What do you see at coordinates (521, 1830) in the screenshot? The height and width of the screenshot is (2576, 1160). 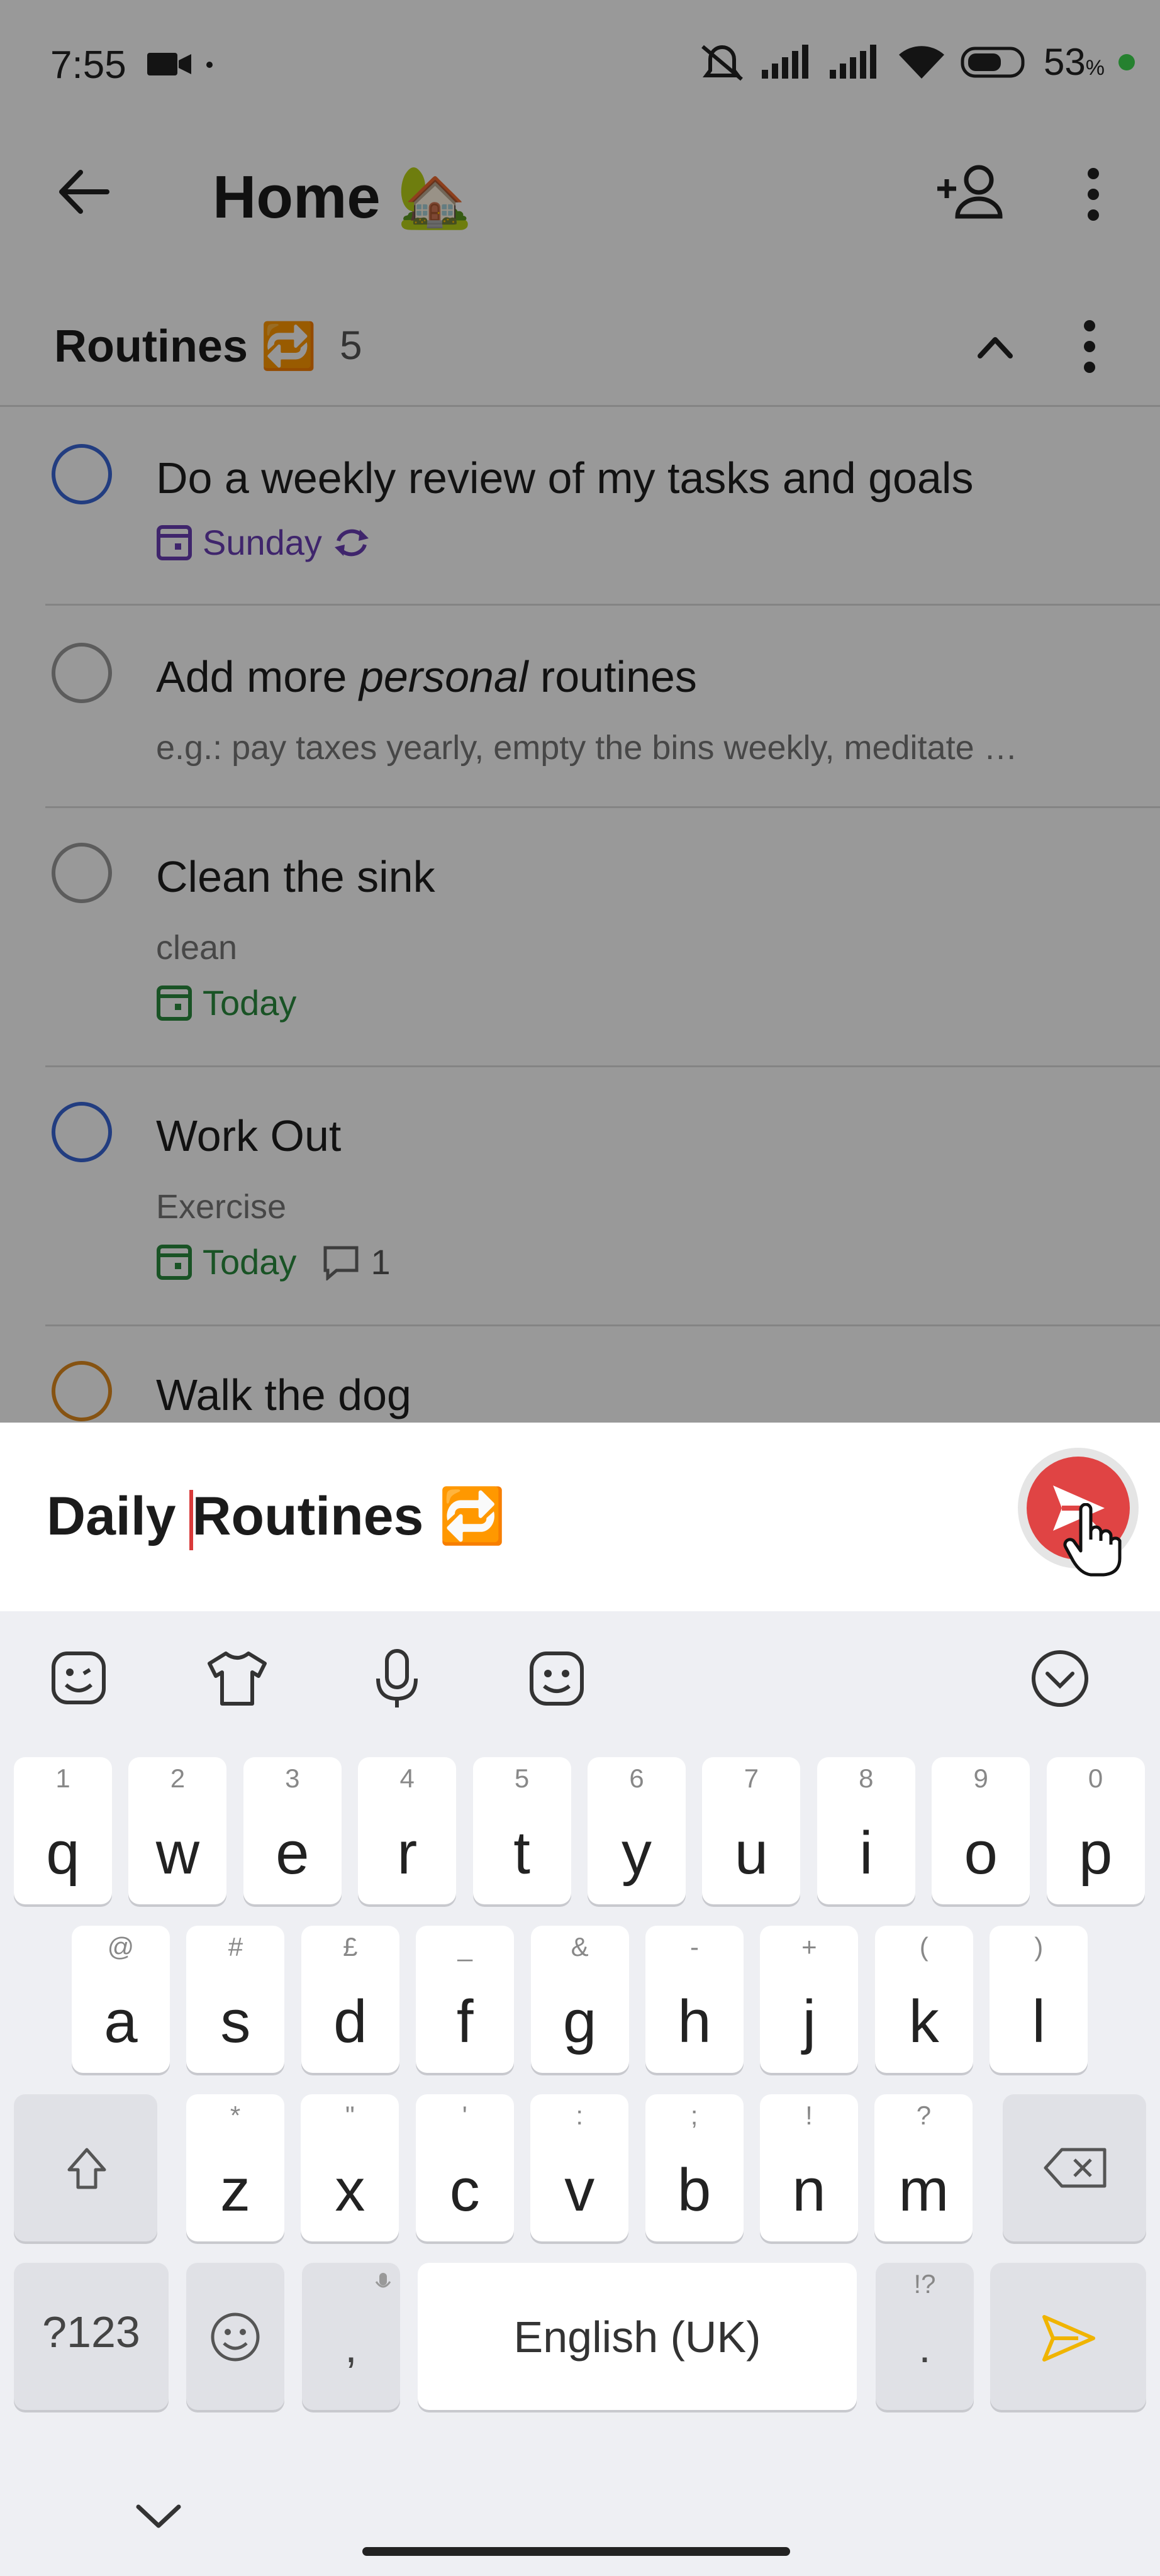 I see `key-t: 5t` at bounding box center [521, 1830].